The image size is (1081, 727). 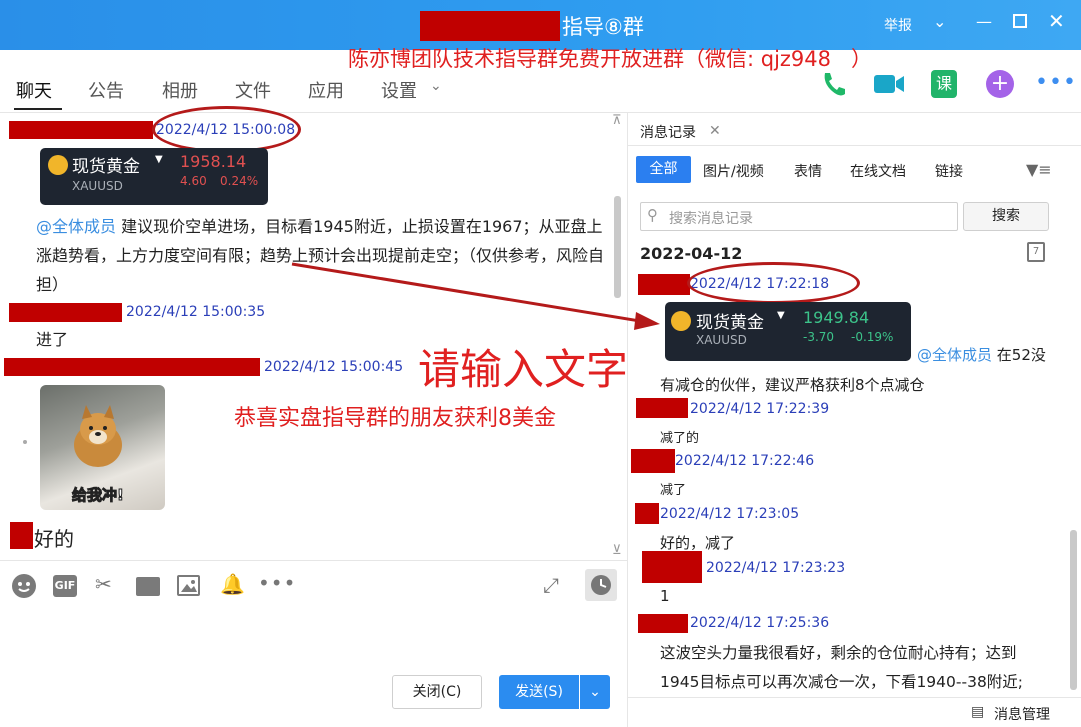 I want to click on history-gold-quote-card: 现货黄金 ▼ XAUUSD 1949.84 -3.70 -0.19%, so click(x=788, y=331).